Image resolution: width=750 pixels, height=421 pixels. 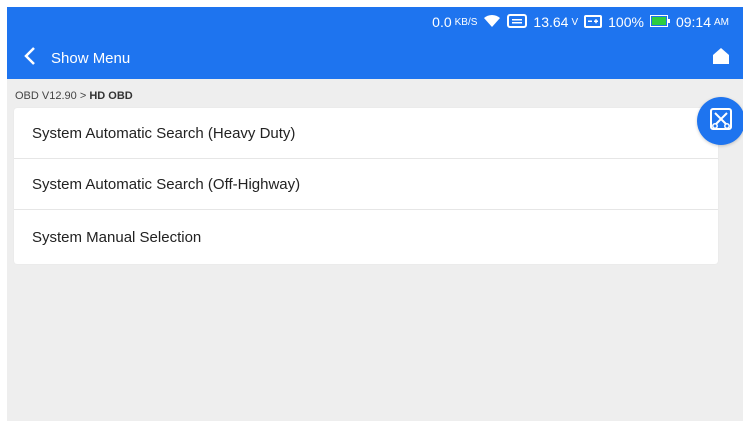 I want to click on vehicle-battery-icon, so click(x=593, y=22).